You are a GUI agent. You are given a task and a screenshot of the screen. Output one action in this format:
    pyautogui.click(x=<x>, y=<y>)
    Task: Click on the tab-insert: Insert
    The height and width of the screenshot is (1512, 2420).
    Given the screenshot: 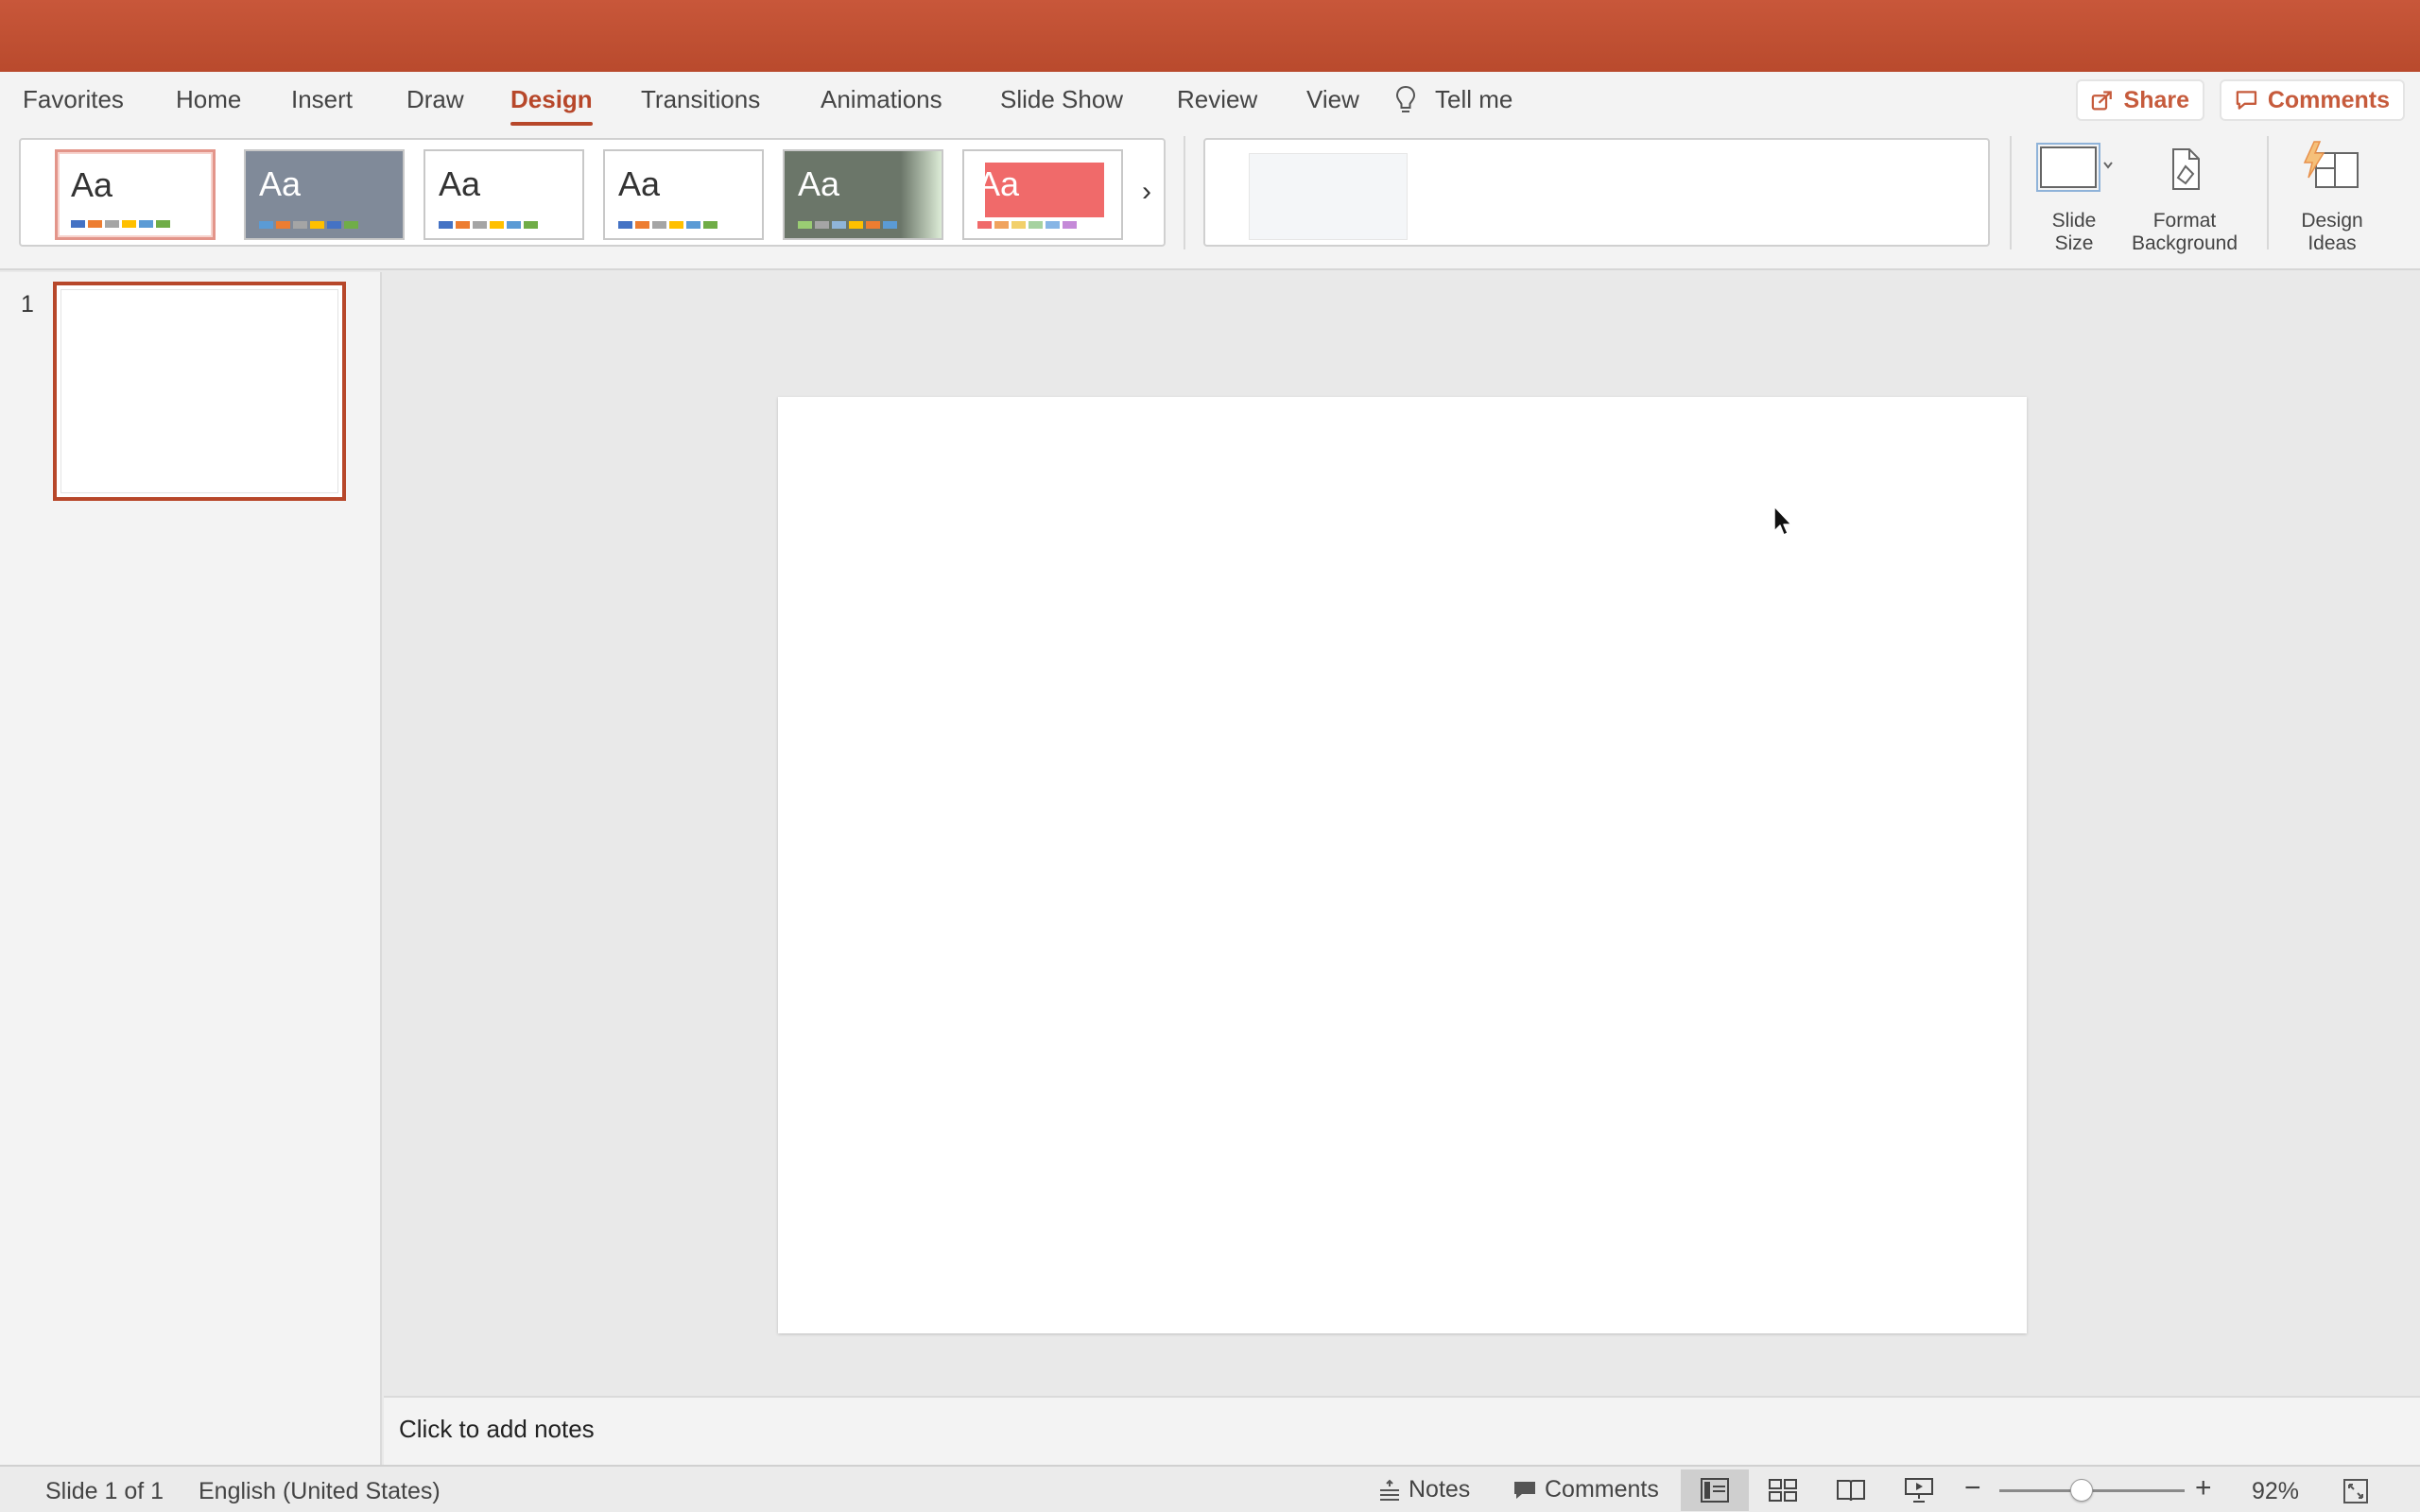 What is the action you would take?
    pyautogui.click(x=322, y=99)
    